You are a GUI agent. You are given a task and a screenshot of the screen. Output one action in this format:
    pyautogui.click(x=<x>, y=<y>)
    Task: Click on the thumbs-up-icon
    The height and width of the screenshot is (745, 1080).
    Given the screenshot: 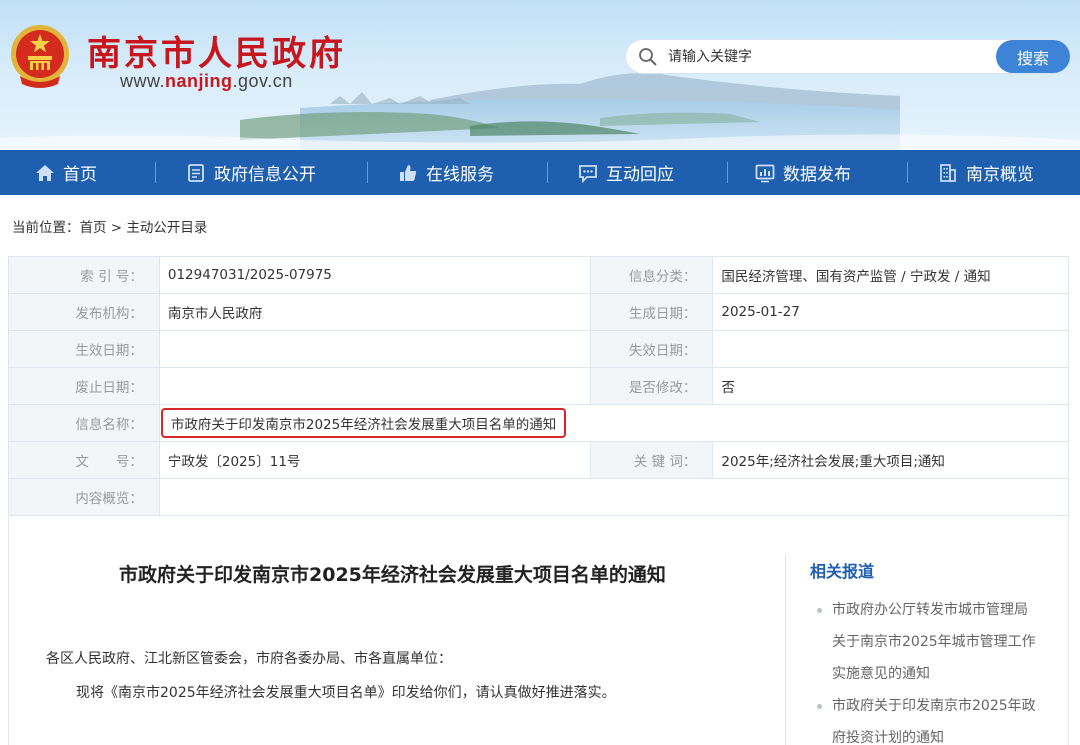 What is the action you would take?
    pyautogui.click(x=408, y=172)
    